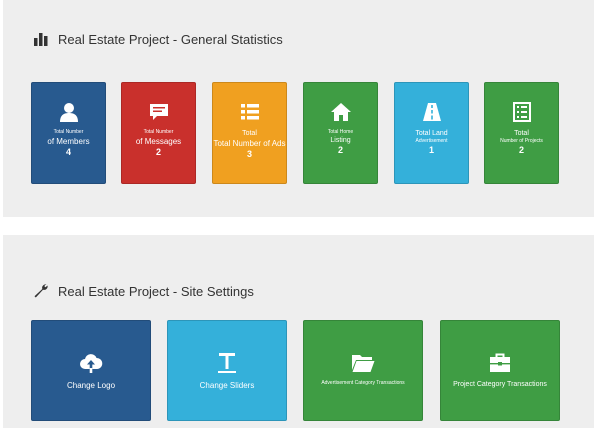 The image size is (604, 448). I want to click on project-category-tile: Project Category Transactions, so click(500, 370).